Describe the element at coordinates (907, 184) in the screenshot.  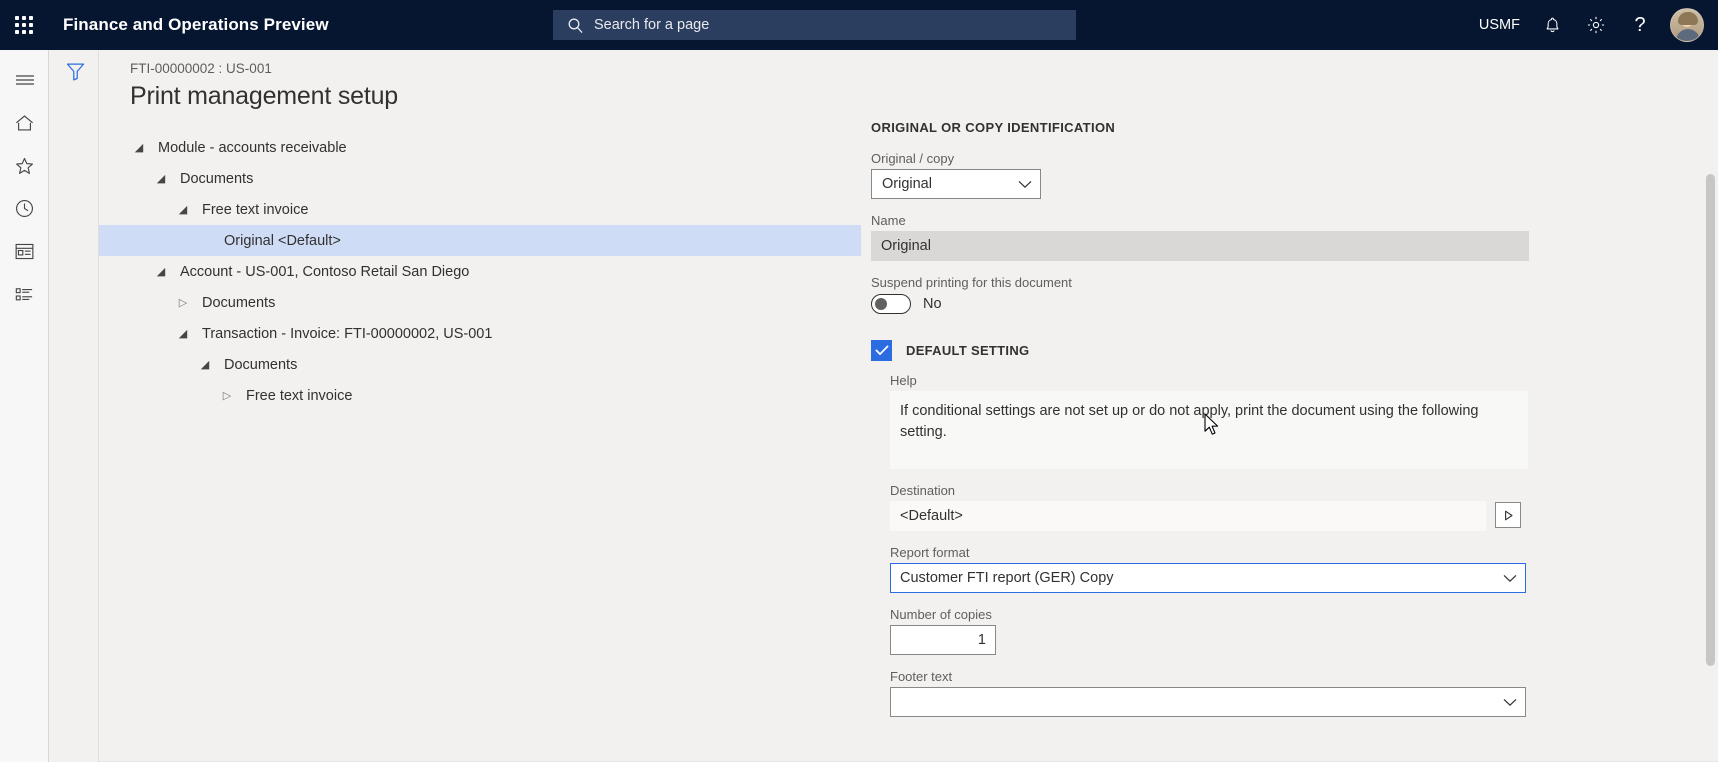
I see `original-copy-value: Original` at that location.